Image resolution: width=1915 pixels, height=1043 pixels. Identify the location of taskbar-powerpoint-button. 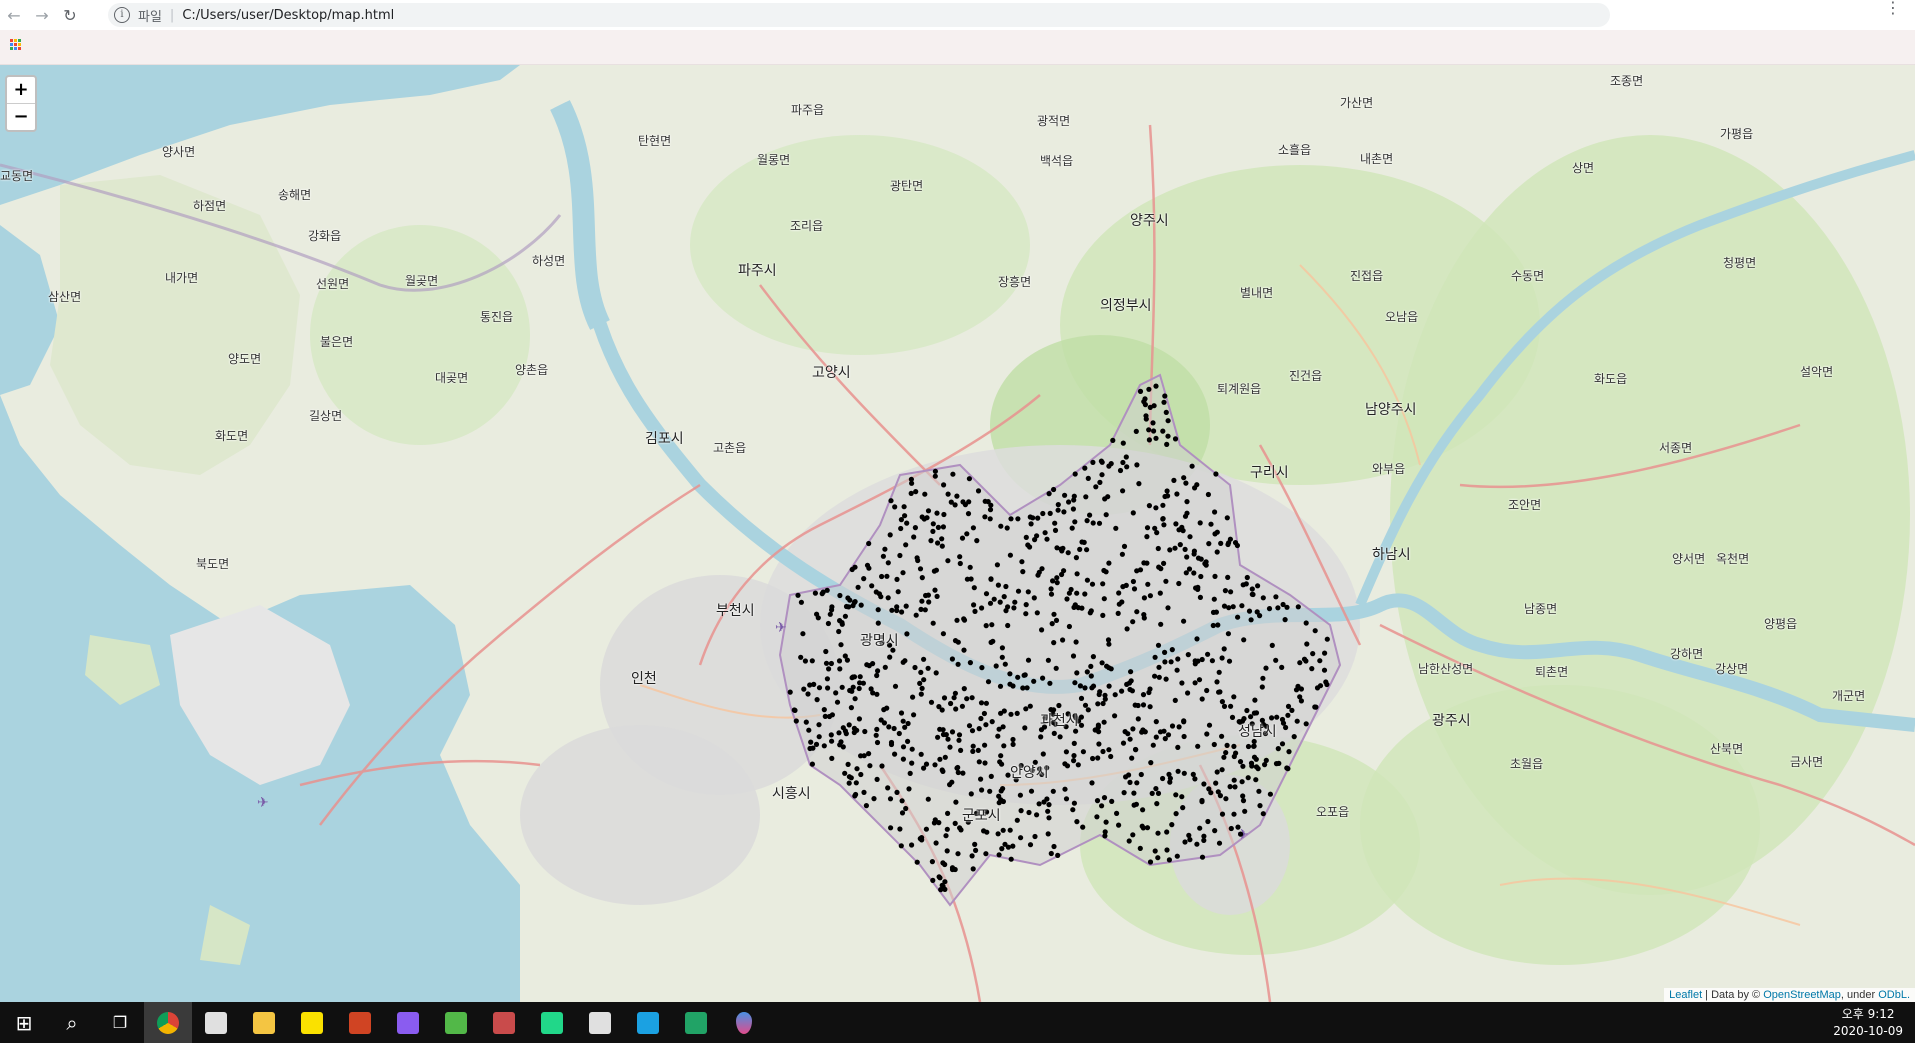
(360, 1022).